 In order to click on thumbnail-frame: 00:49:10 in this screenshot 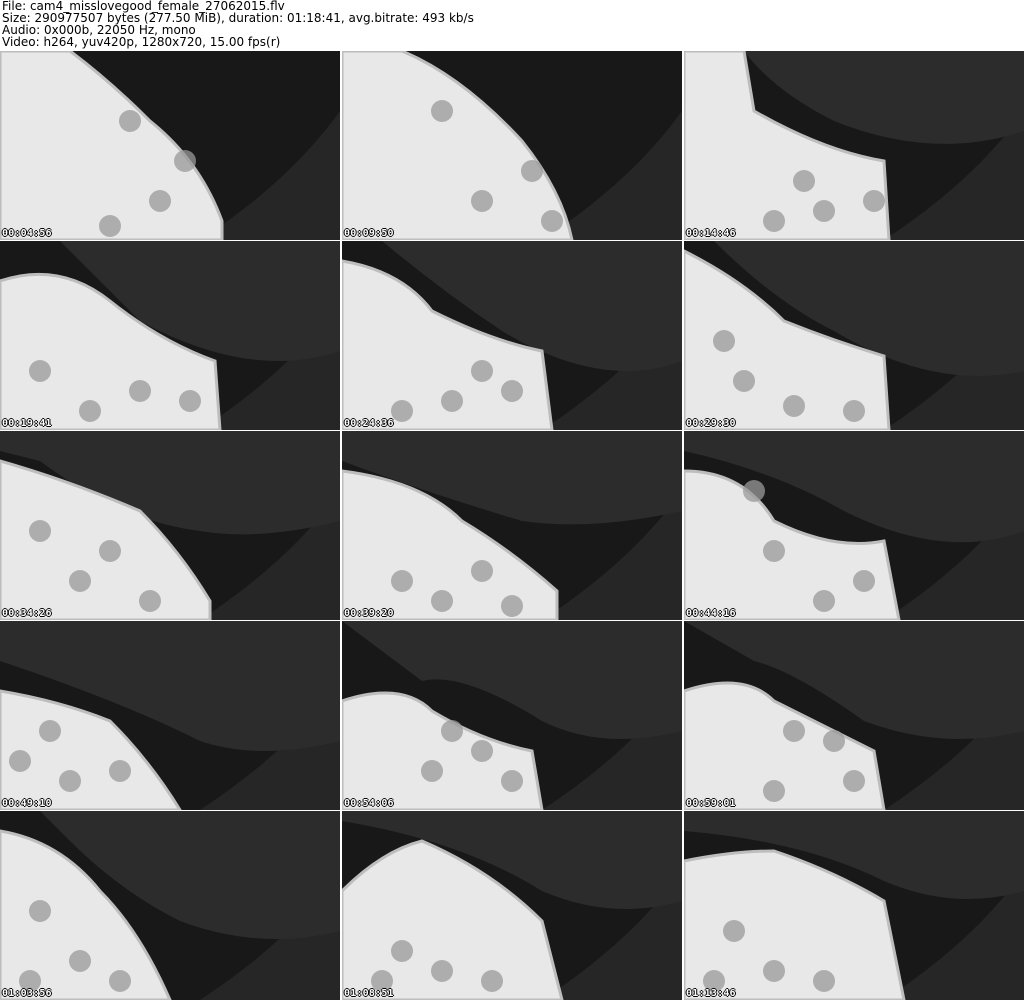, I will do `click(170, 715)`.